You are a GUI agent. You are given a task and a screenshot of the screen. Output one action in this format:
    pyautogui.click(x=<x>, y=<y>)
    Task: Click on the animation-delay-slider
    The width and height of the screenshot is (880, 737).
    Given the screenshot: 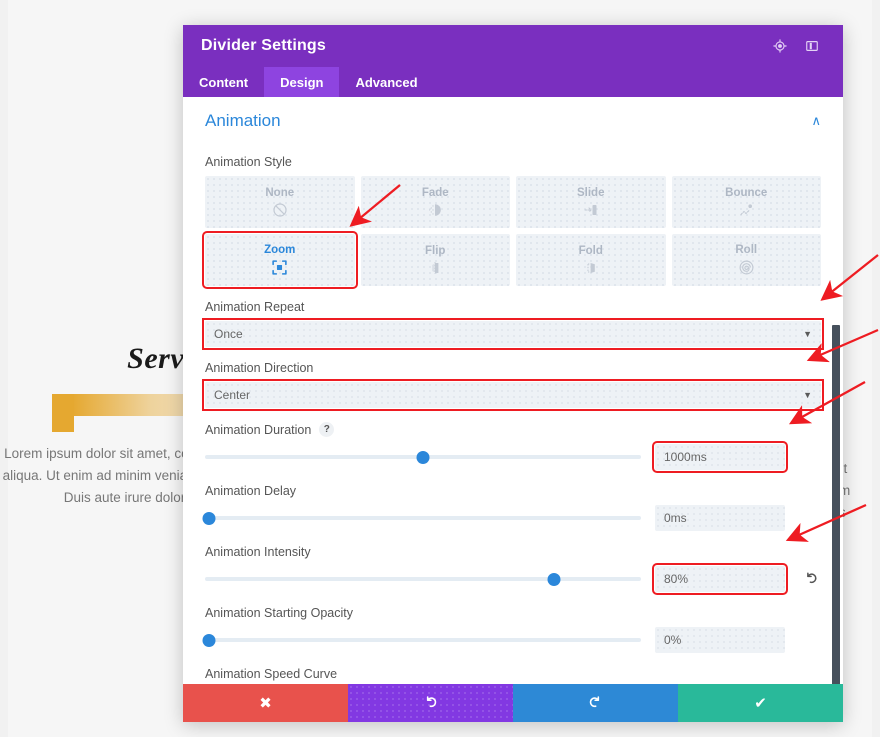 What is the action you would take?
    pyautogui.click(x=421, y=518)
    